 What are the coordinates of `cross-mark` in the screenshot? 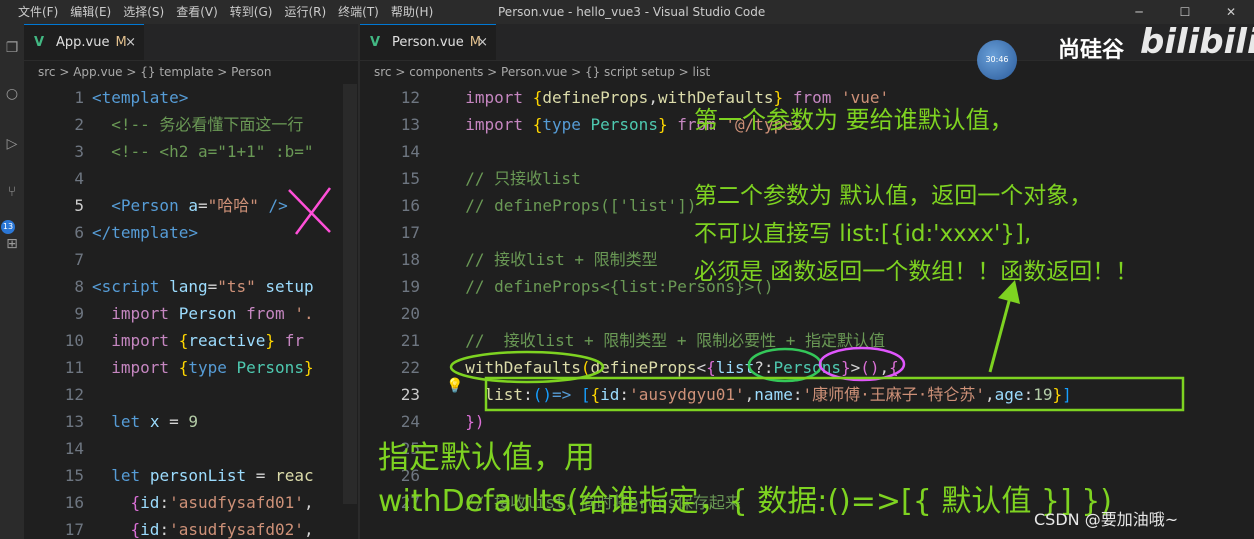 It's located at (310, 211).